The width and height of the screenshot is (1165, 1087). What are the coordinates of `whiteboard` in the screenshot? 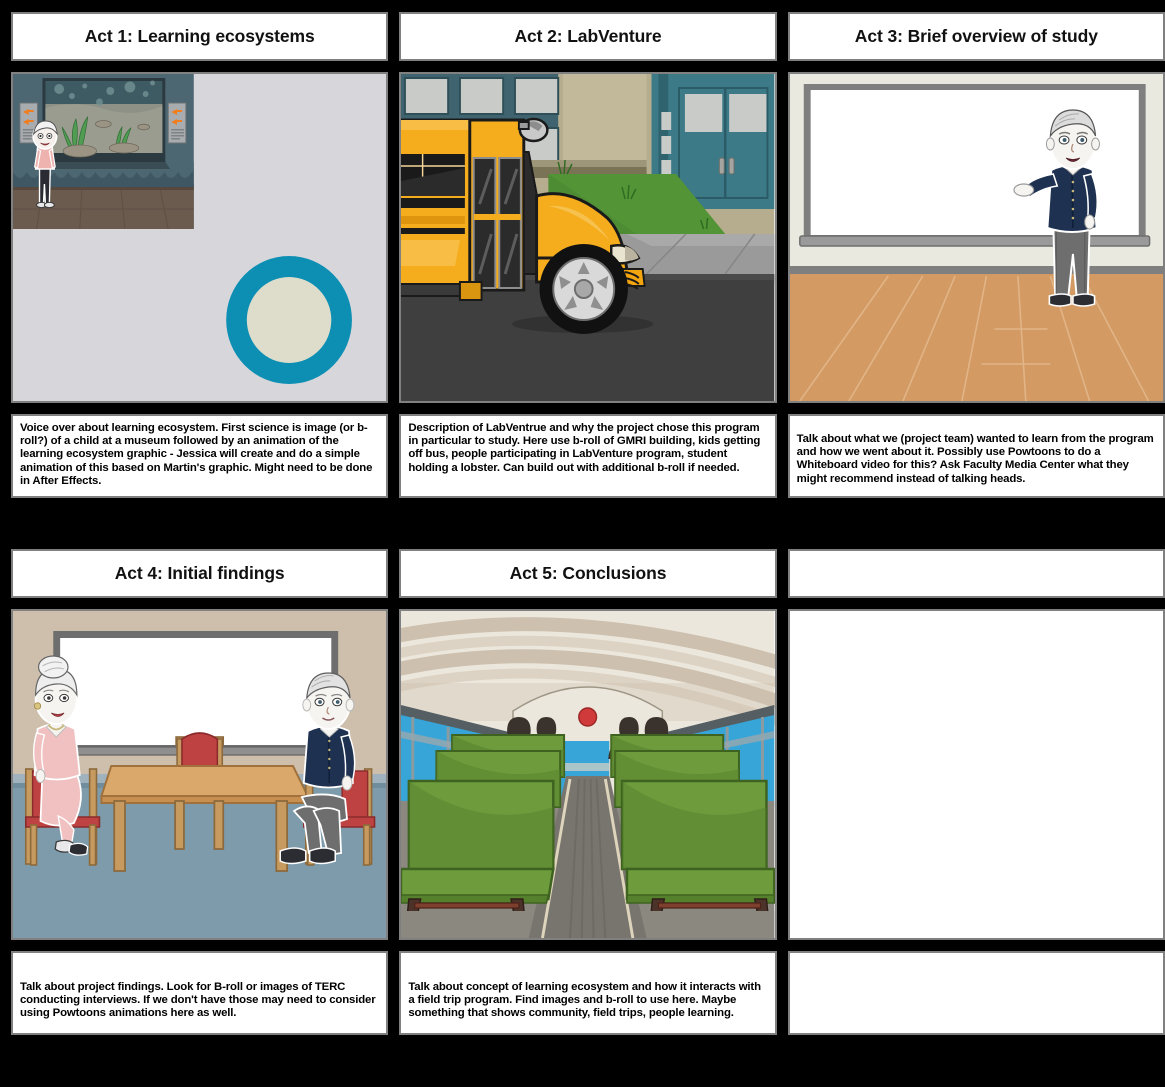 It's located at (974, 165).